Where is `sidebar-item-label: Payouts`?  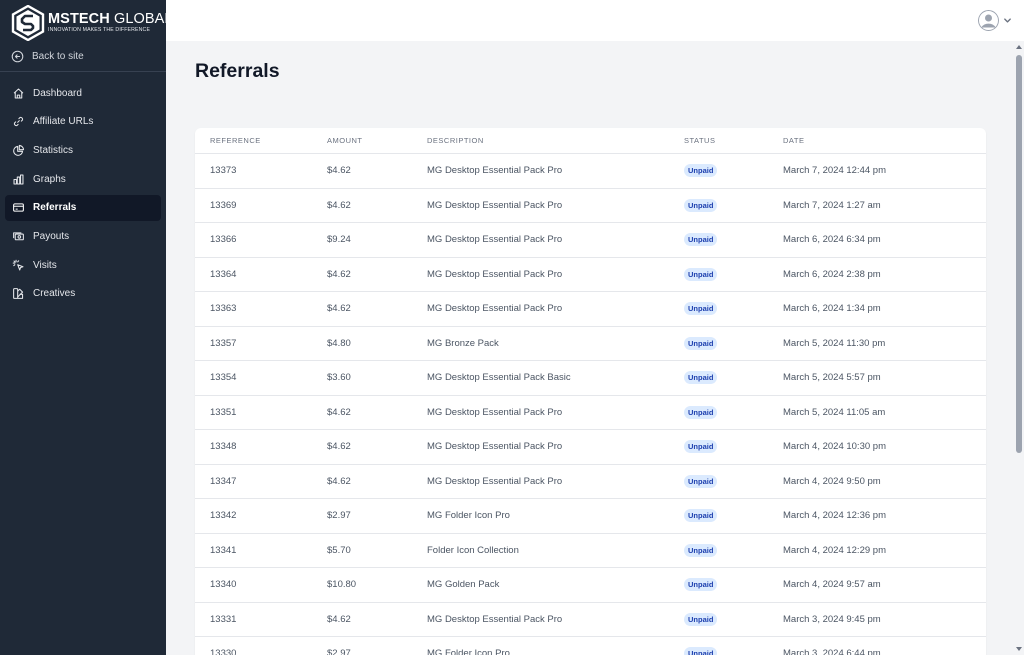
sidebar-item-label: Payouts is located at coordinates (51, 236).